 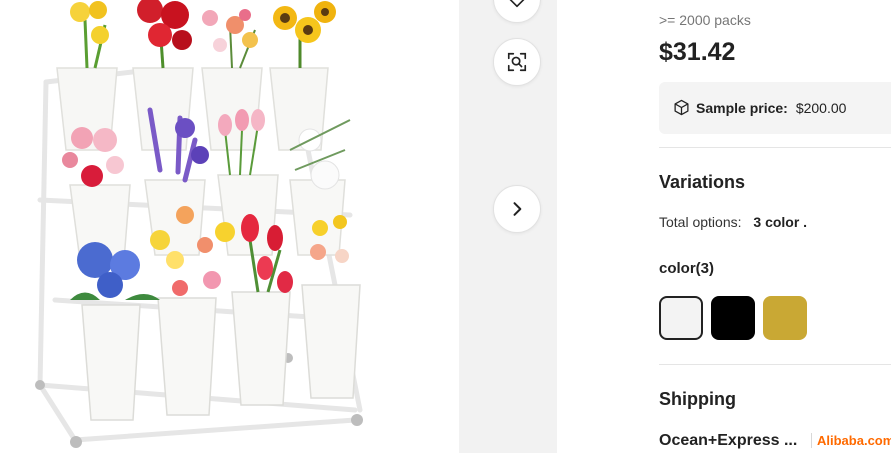 What do you see at coordinates (697, 52) in the screenshot?
I see `unit-price: $31.42` at bounding box center [697, 52].